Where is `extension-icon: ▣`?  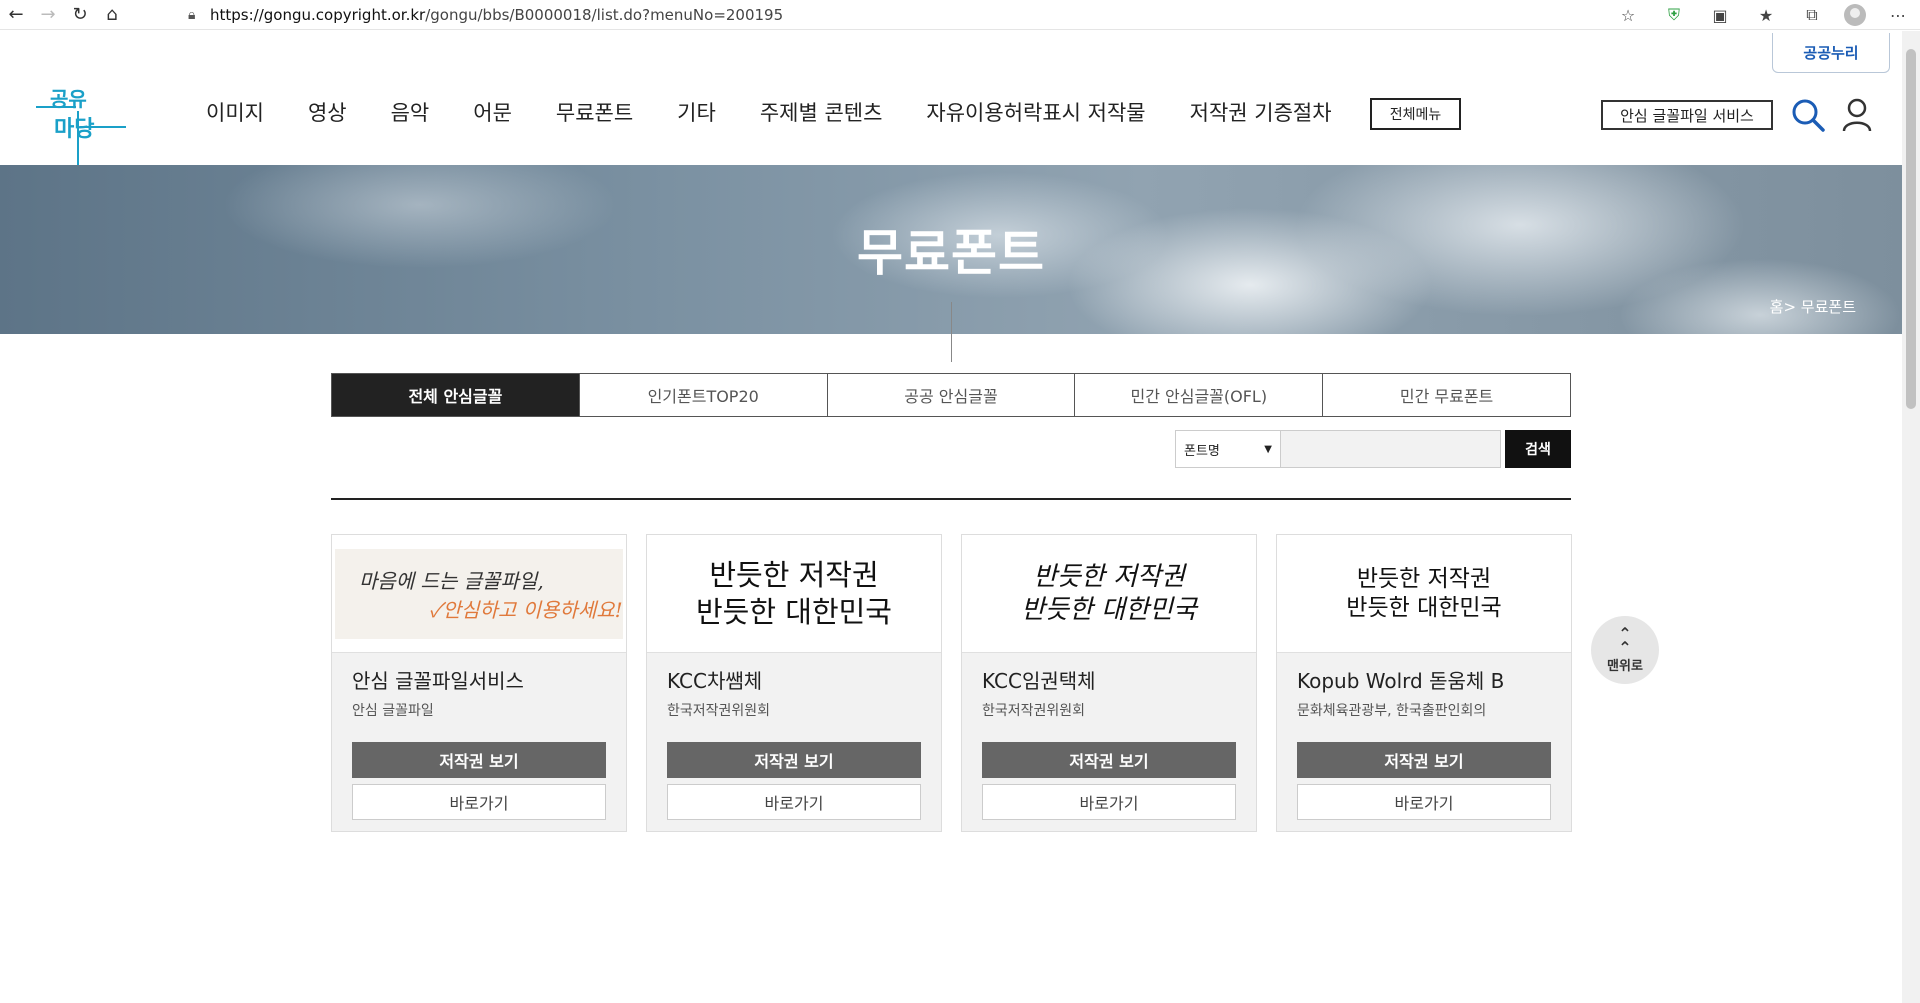
extension-icon: ▣ is located at coordinates (1720, 15).